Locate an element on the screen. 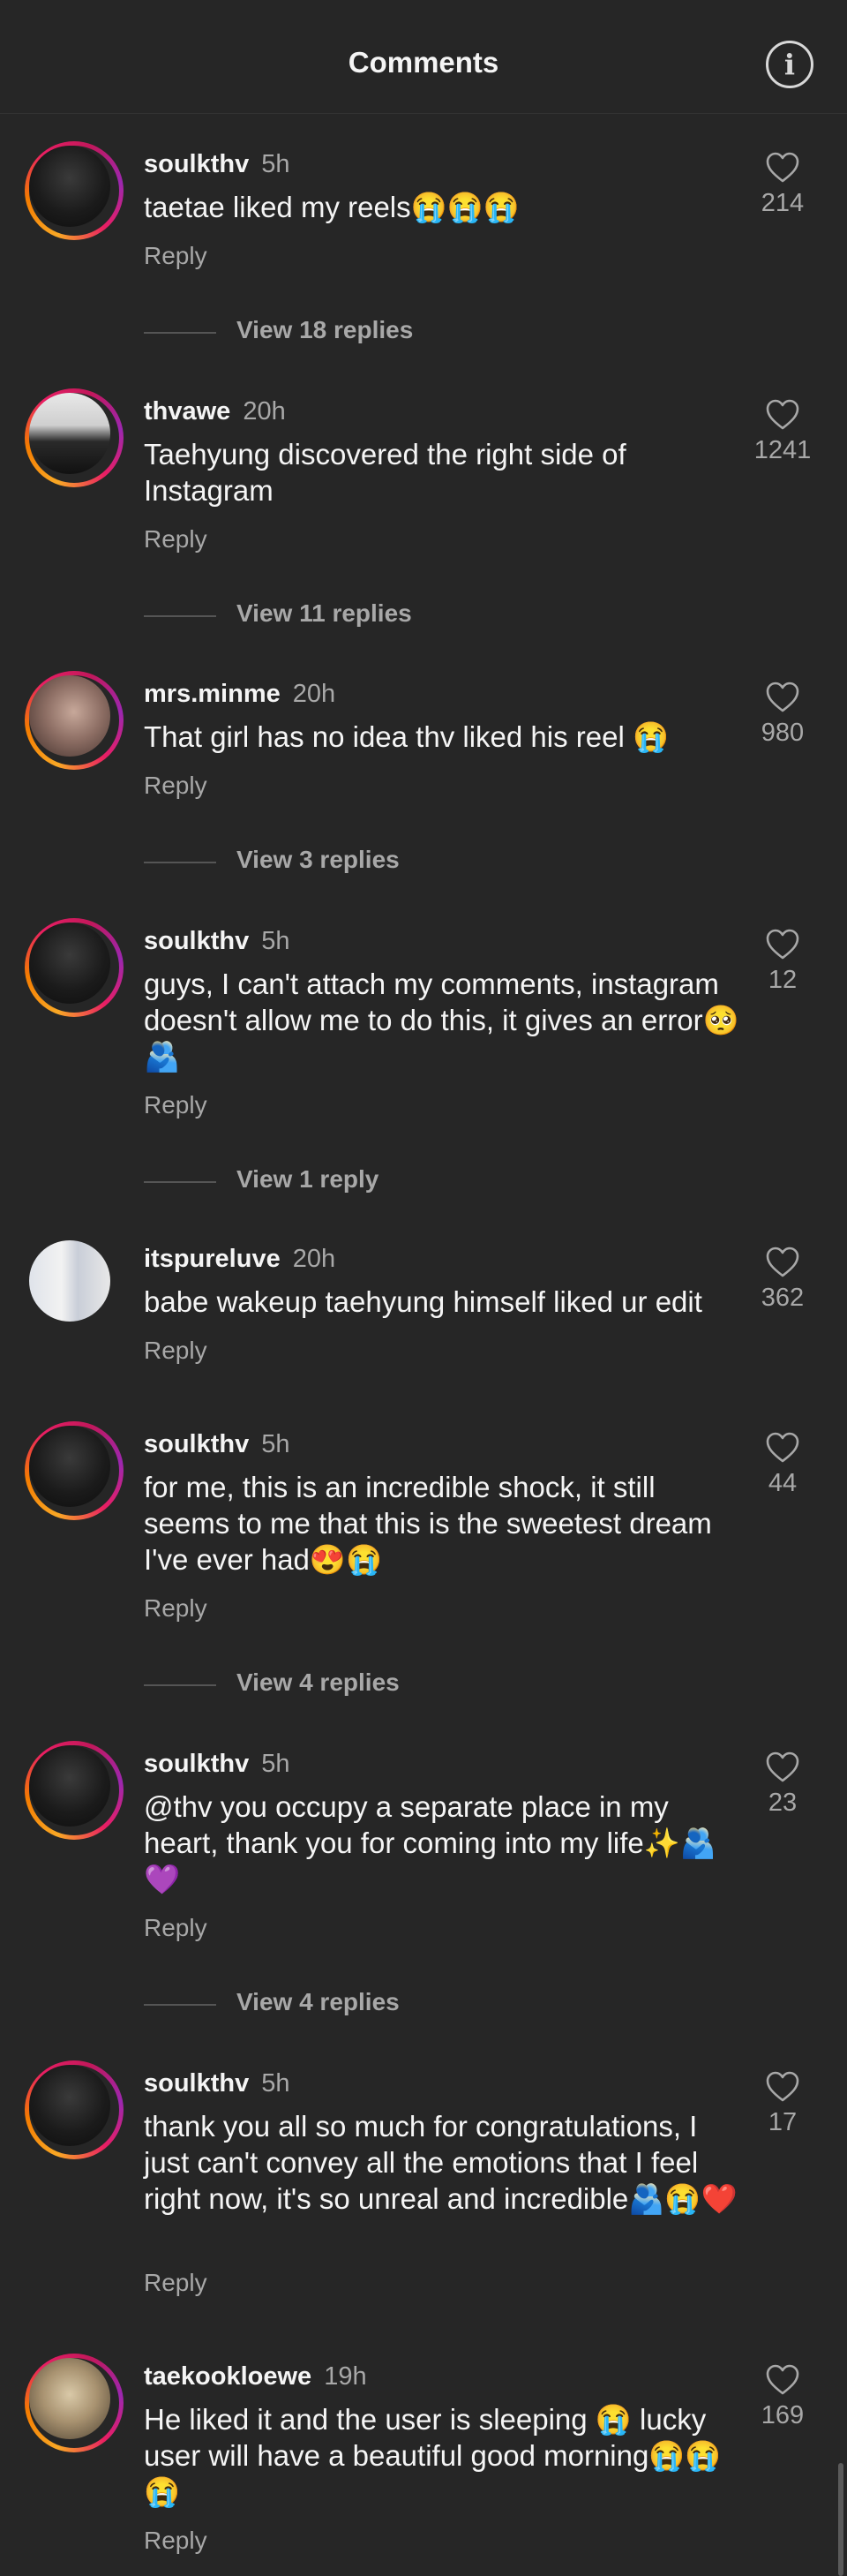 Image resolution: width=847 pixels, height=2576 pixels. like-count: 44 is located at coordinates (783, 1483).